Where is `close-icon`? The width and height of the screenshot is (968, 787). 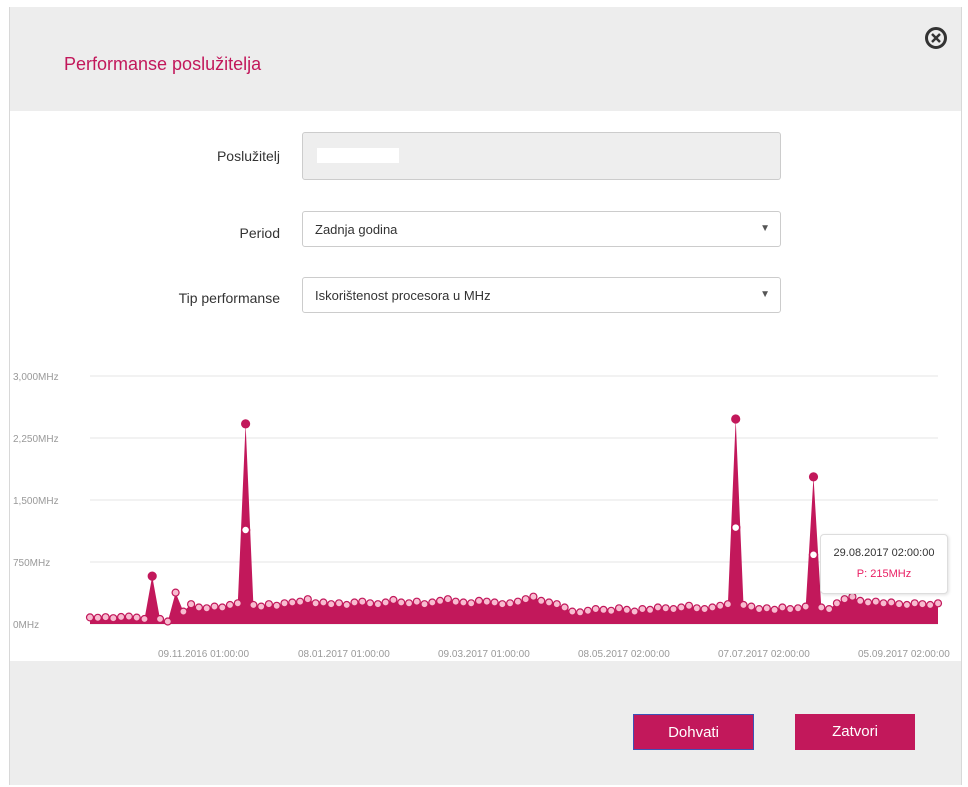 close-icon is located at coordinates (936, 38).